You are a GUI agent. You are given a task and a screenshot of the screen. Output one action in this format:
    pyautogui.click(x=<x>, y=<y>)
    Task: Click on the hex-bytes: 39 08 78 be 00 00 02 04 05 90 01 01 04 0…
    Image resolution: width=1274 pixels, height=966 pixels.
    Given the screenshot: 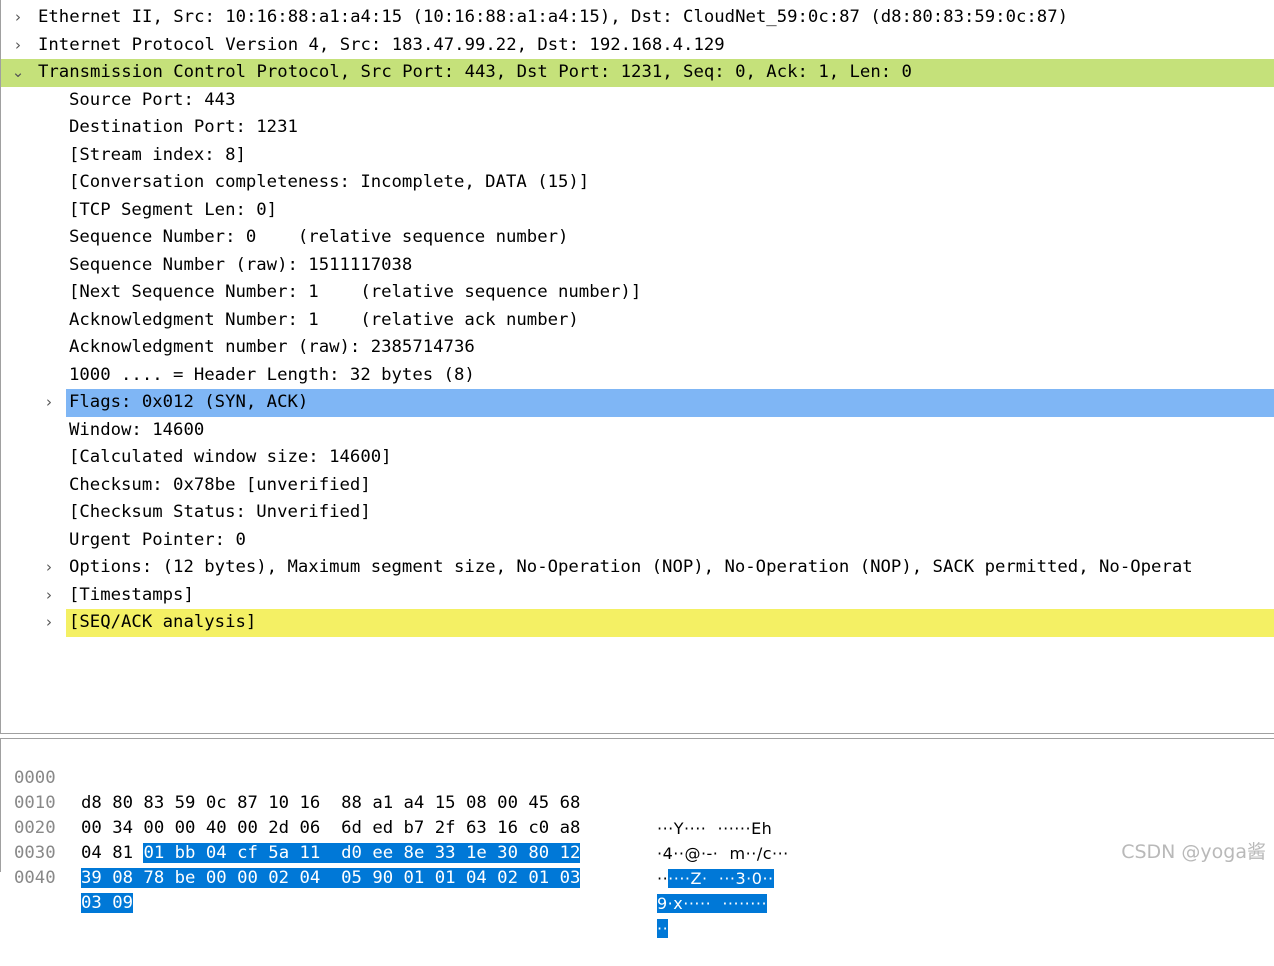 What is the action you would take?
    pyautogui.click(x=331, y=878)
    